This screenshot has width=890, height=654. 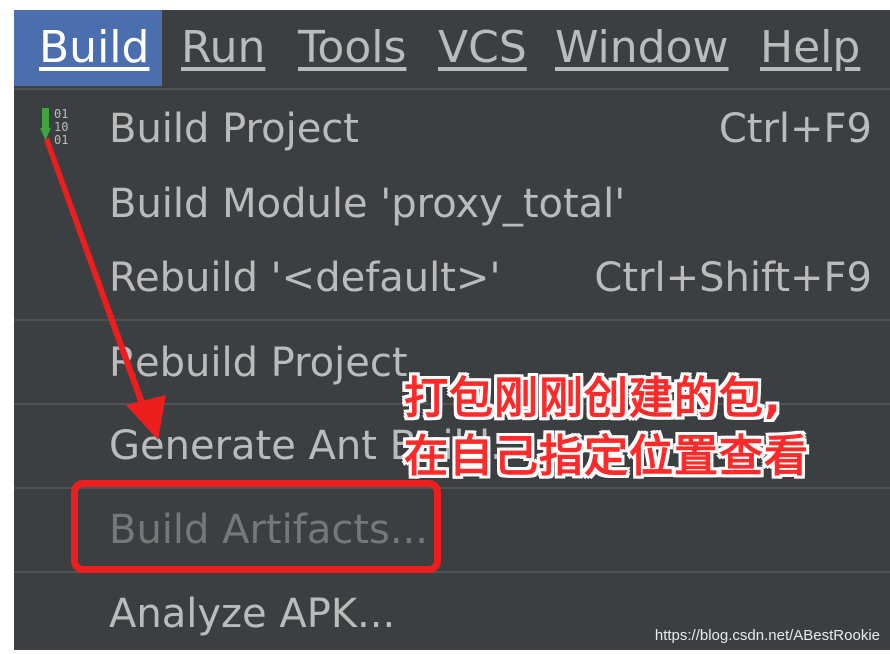 I want to click on annotation-text-line-2: 在自己指定位置查看, so click(x=606, y=456).